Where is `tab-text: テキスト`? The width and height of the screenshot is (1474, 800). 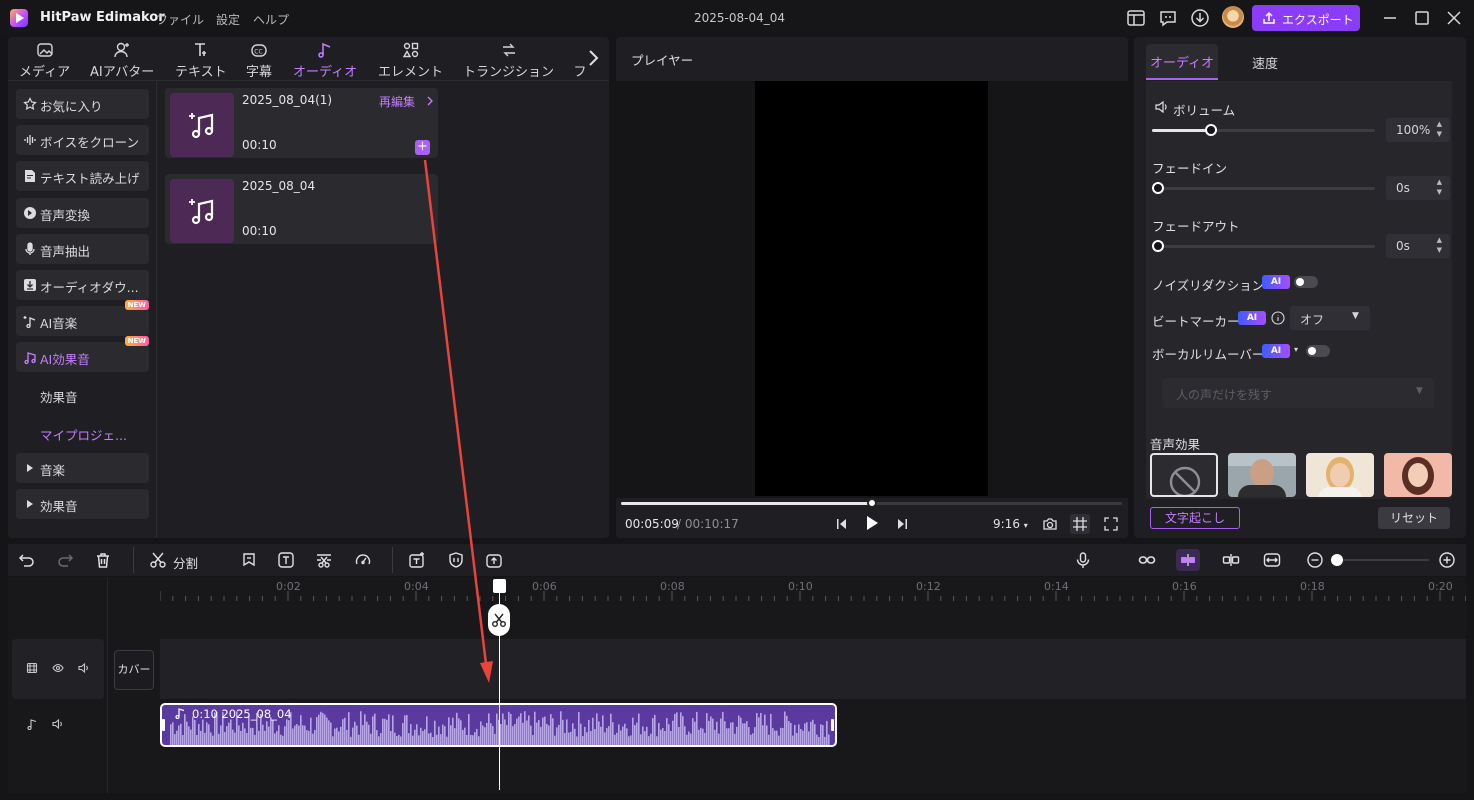
tab-text: テキスト is located at coordinates (201, 60).